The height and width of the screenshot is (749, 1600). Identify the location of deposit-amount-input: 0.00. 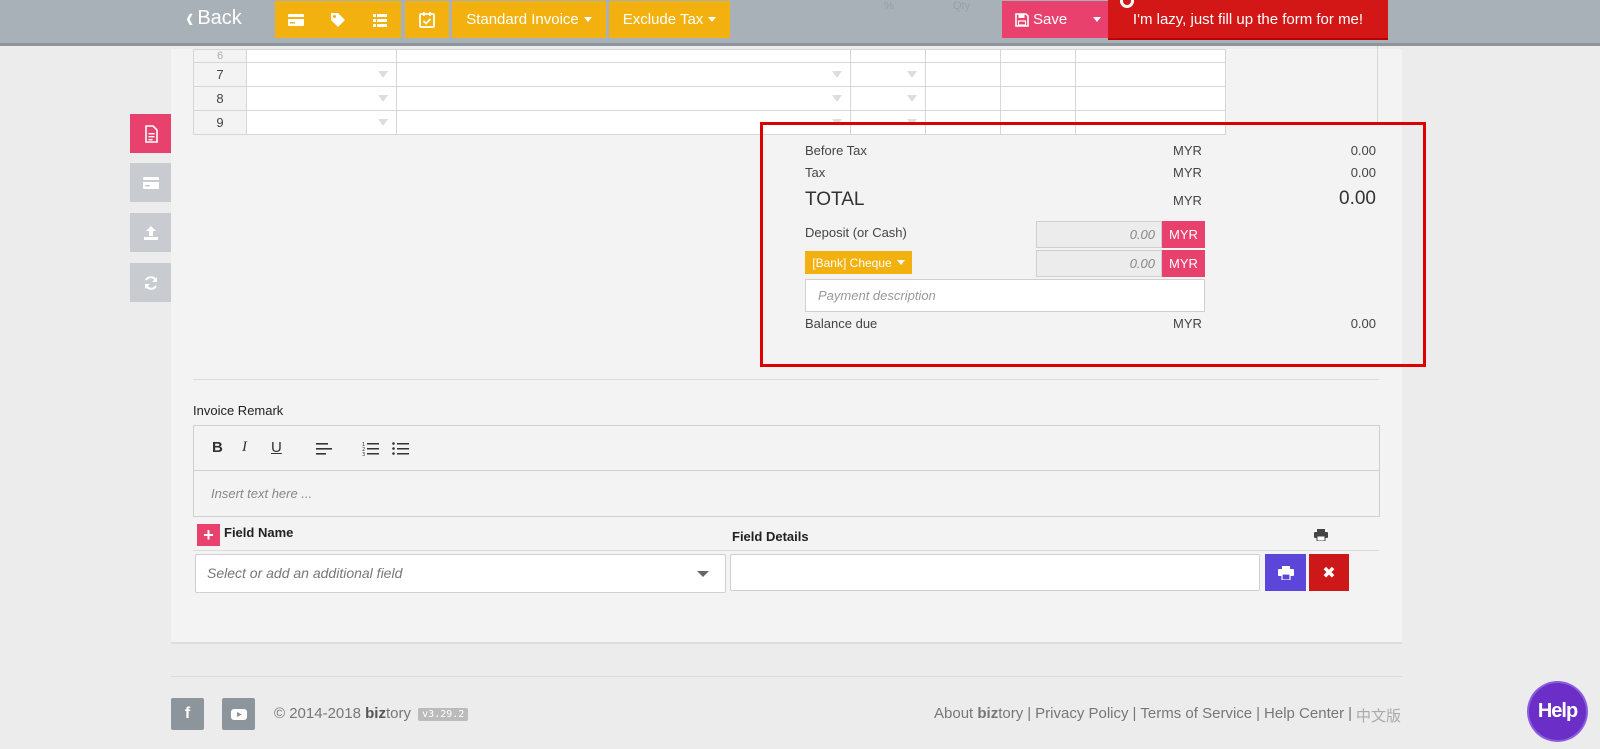
(1099, 234).